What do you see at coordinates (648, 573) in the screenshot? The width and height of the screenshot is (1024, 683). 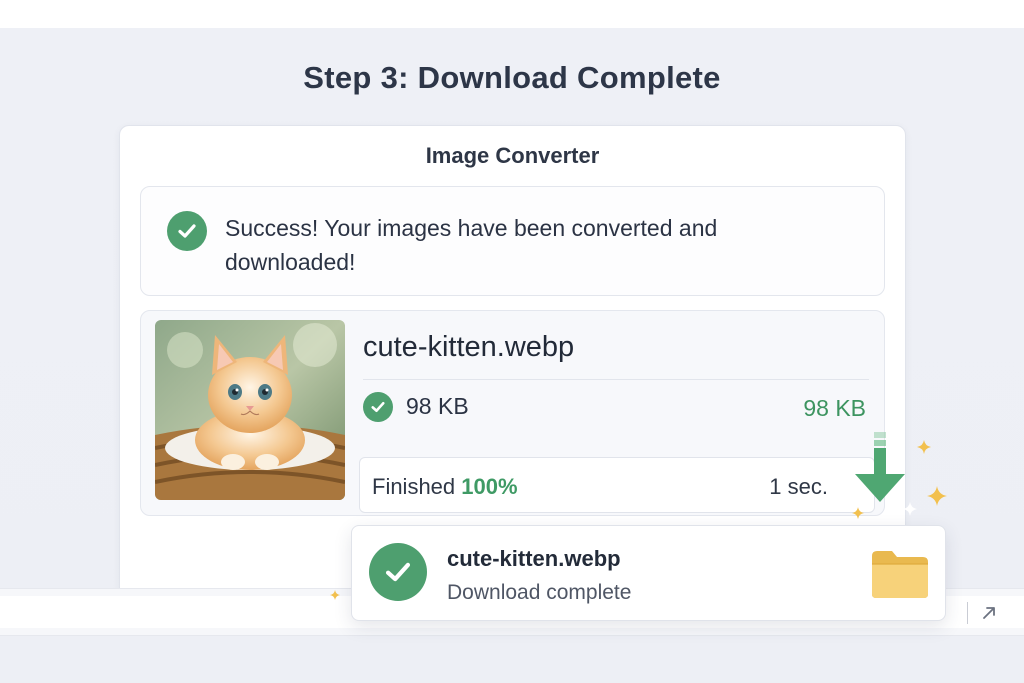 I see `download-complete-toast: cute-kitten.webp Download complete` at bounding box center [648, 573].